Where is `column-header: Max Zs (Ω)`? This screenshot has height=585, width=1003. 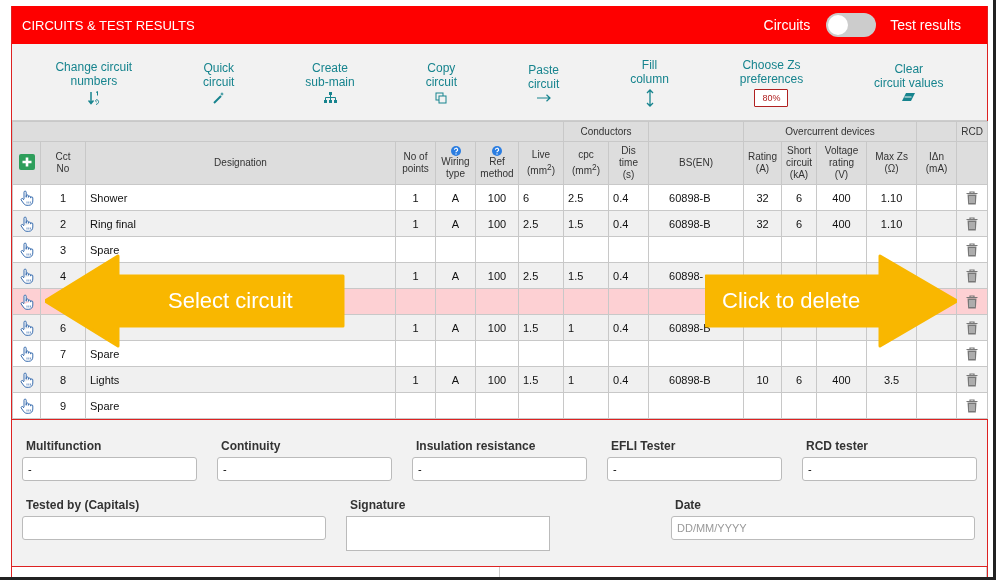 column-header: Max Zs (Ω) is located at coordinates (891, 163).